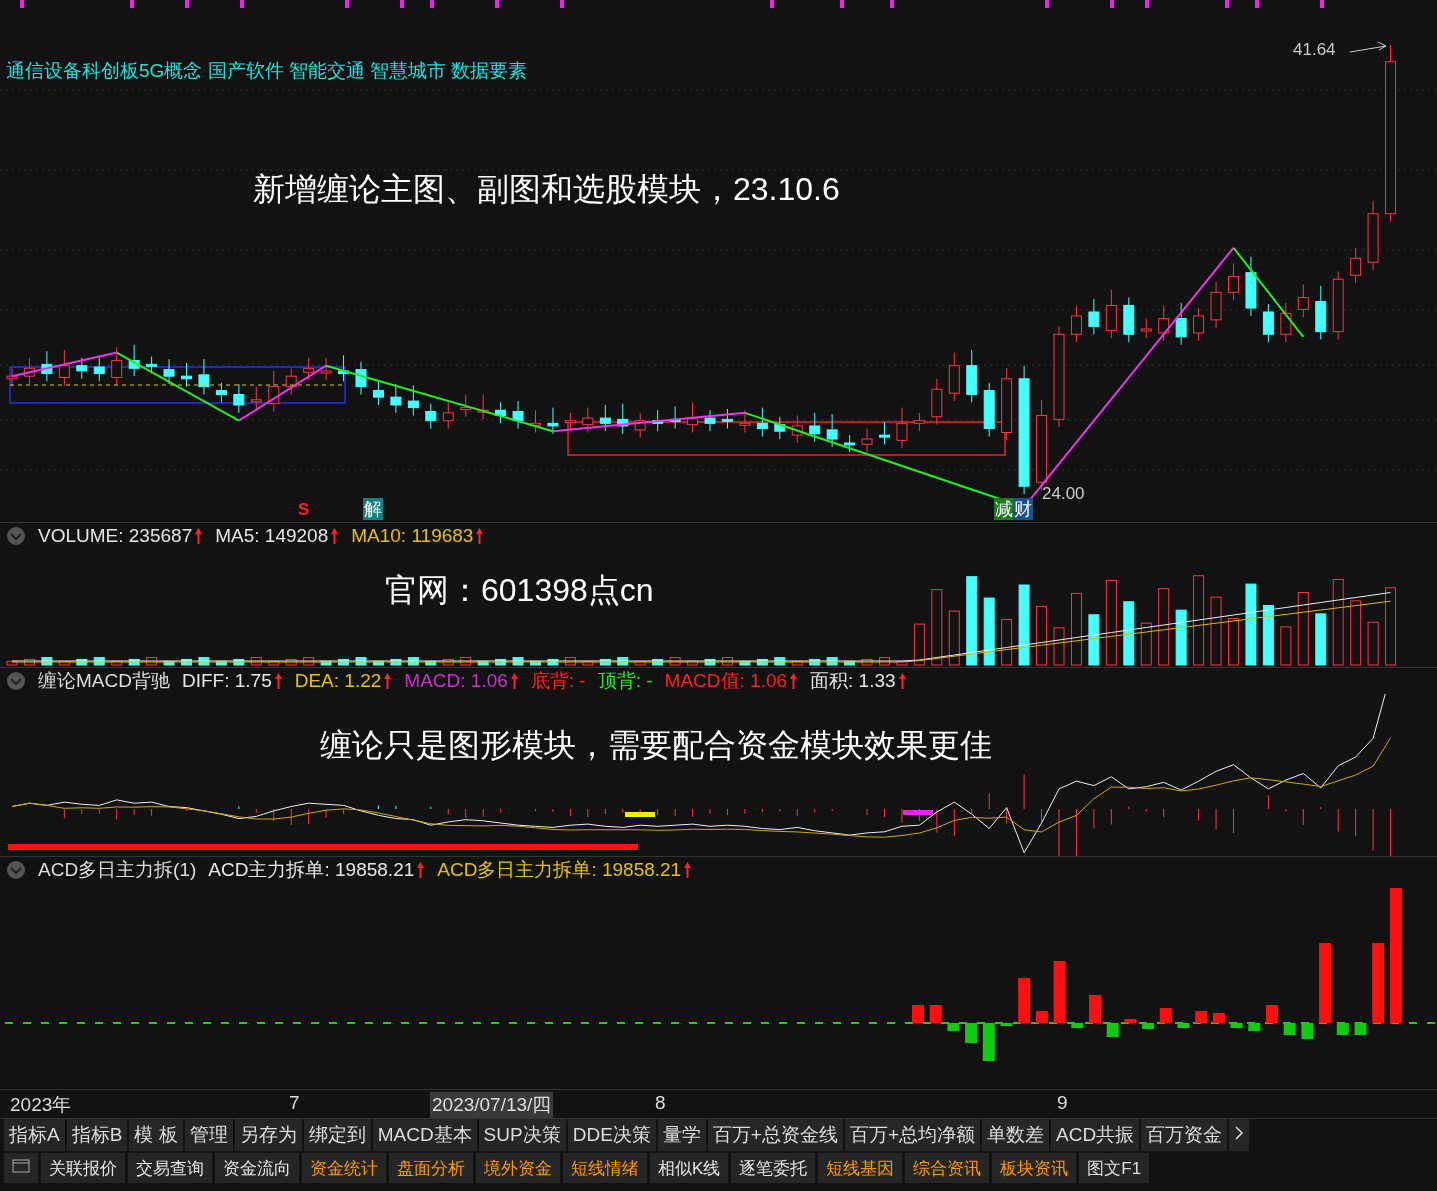 This screenshot has width=1437, height=1191. Describe the element at coordinates (546, 189) in the screenshot. I see `chart-caption: 新增缠论主图、副图和选股模块，23.10.6` at that location.